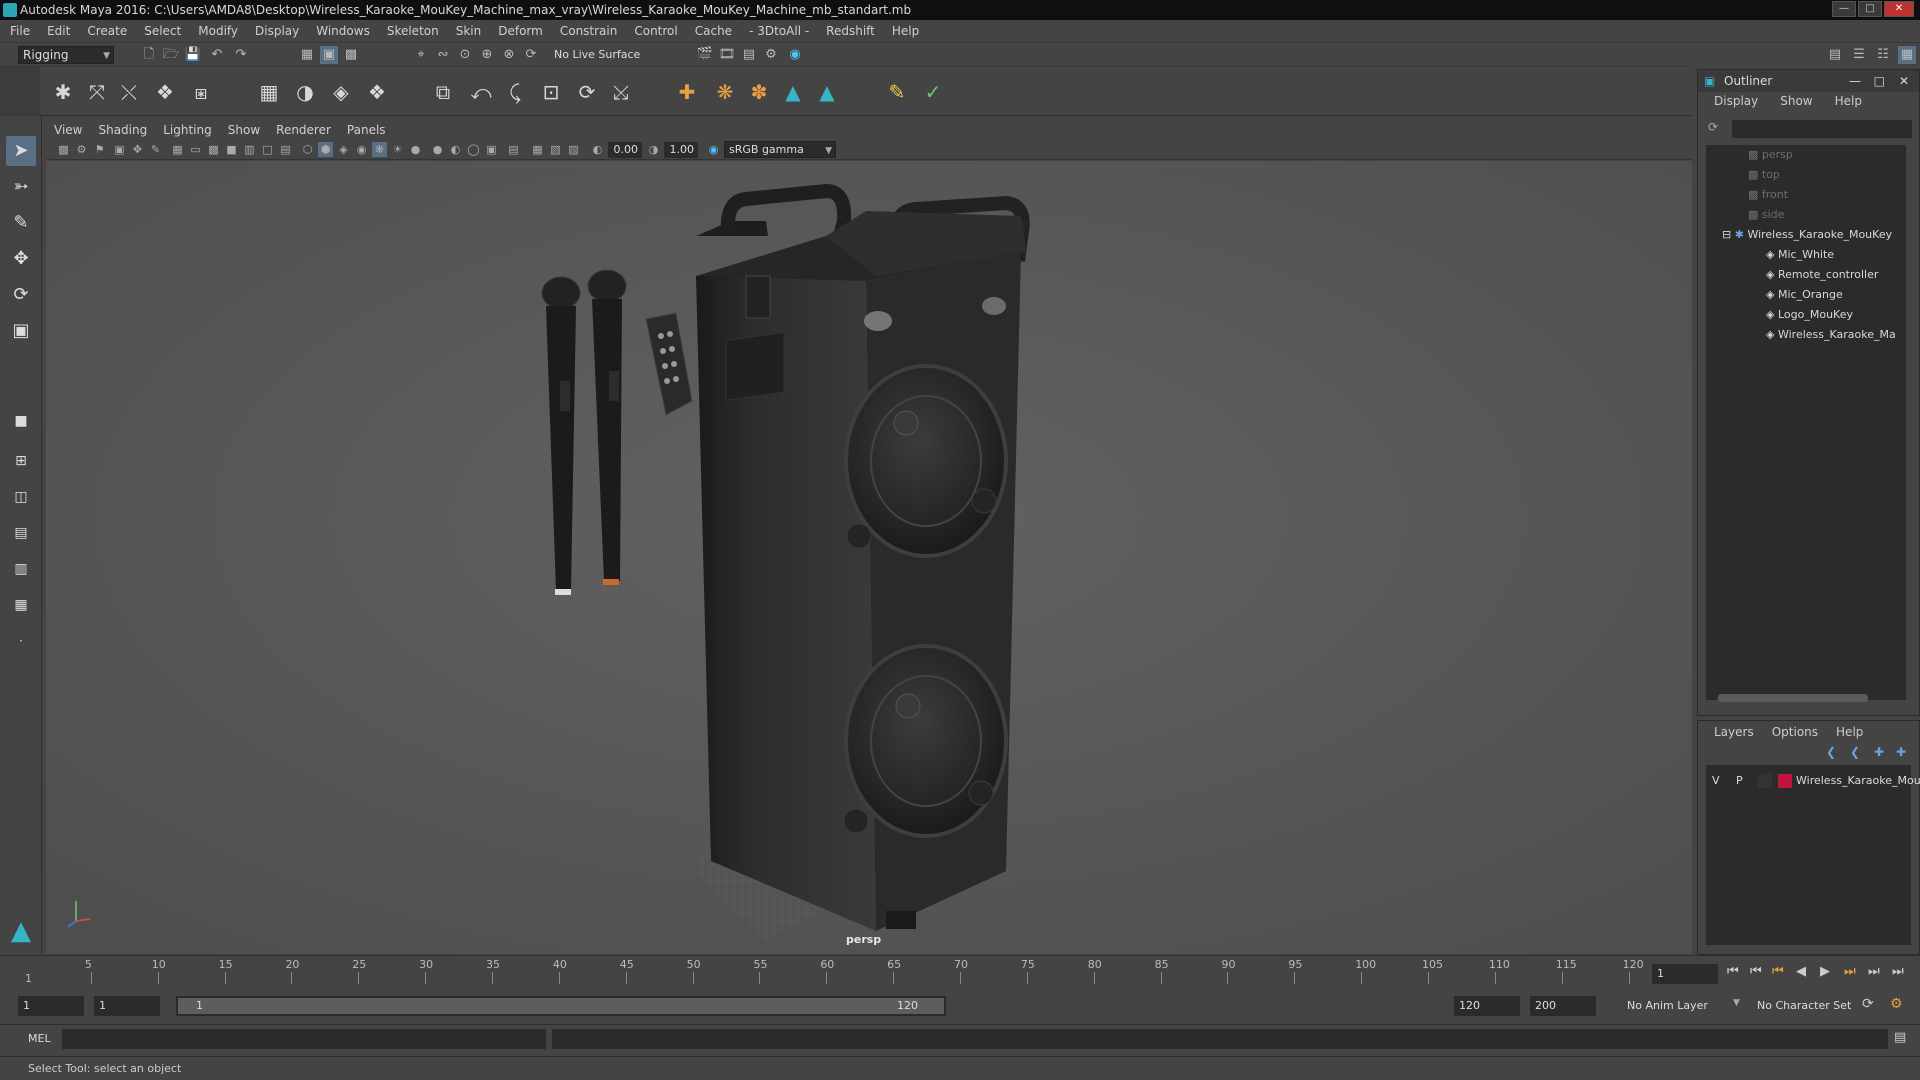  I want to click on xray-icon: ▤, so click(513, 149).